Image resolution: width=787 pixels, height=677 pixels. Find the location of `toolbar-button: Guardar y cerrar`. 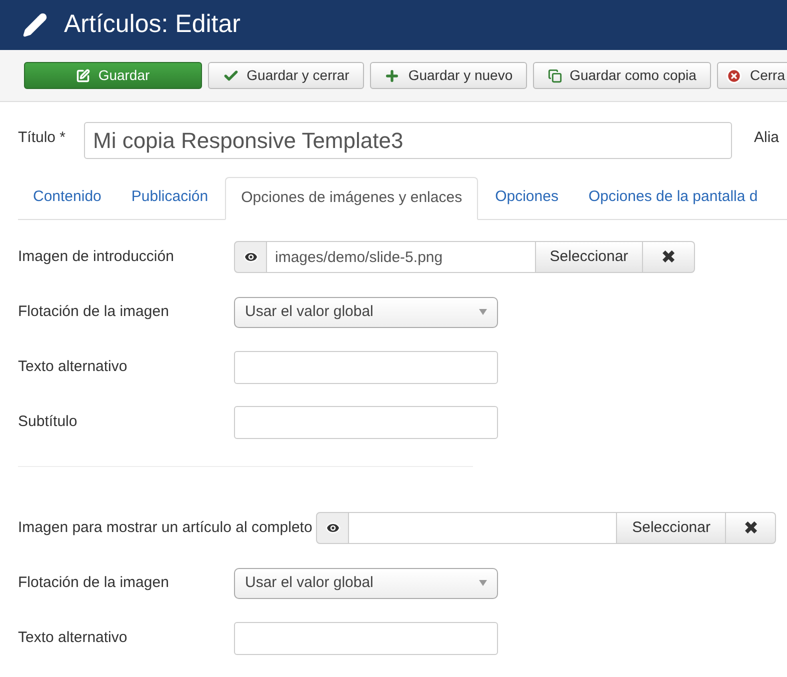

toolbar-button: Guardar y cerrar is located at coordinates (286, 75).